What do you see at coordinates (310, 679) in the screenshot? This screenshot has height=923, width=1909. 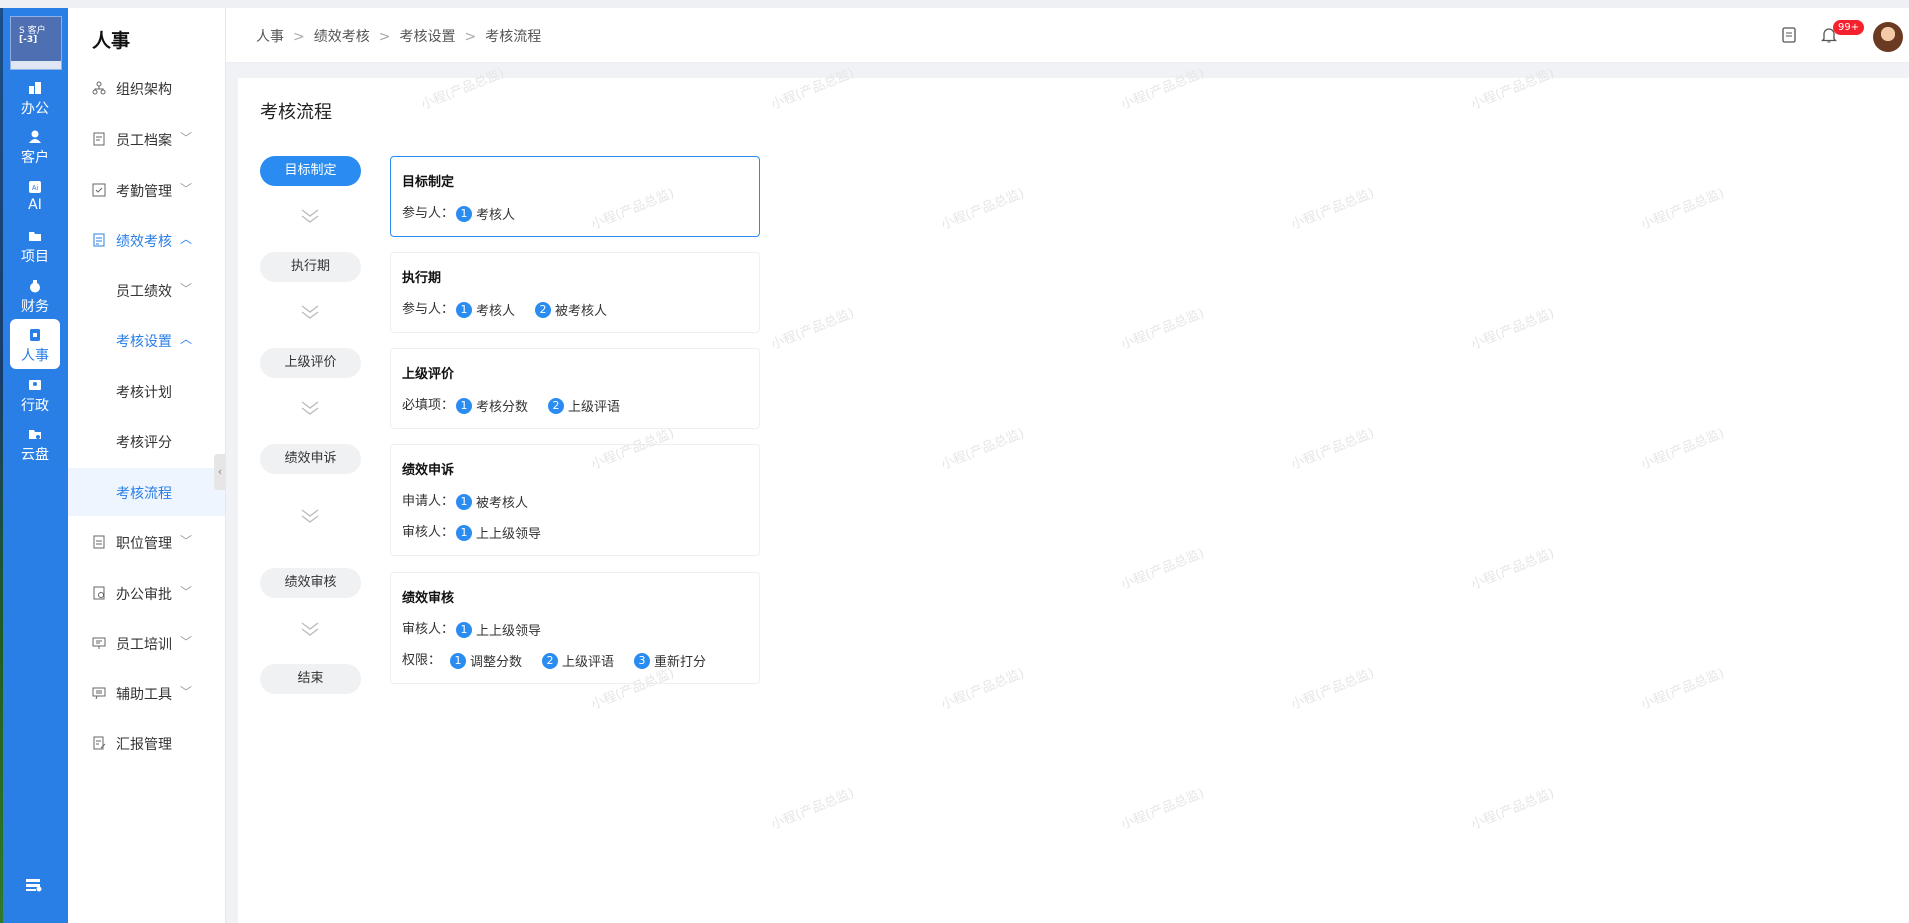 I see `step-end: 结束` at bounding box center [310, 679].